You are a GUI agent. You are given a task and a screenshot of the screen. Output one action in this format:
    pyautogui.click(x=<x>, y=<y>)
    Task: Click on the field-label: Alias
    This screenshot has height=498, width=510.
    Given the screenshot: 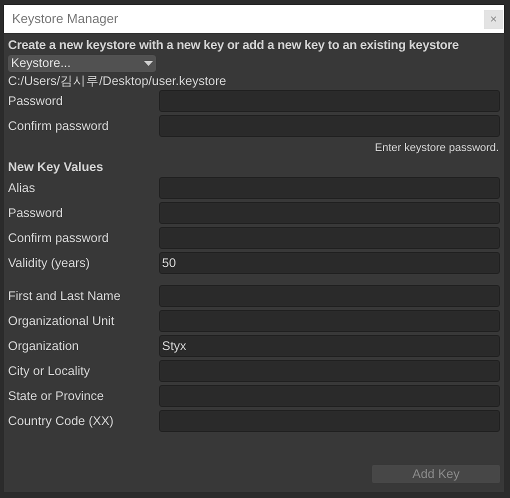 What is the action you would take?
    pyautogui.click(x=22, y=188)
    